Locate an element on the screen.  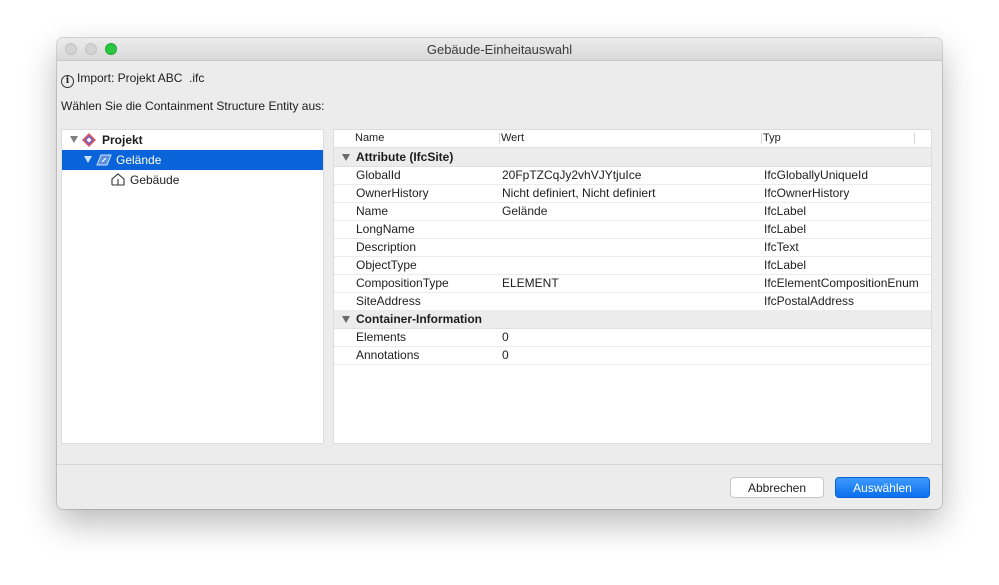
title-bar: Gebäude-Einheitauswahl is located at coordinates (499, 49).